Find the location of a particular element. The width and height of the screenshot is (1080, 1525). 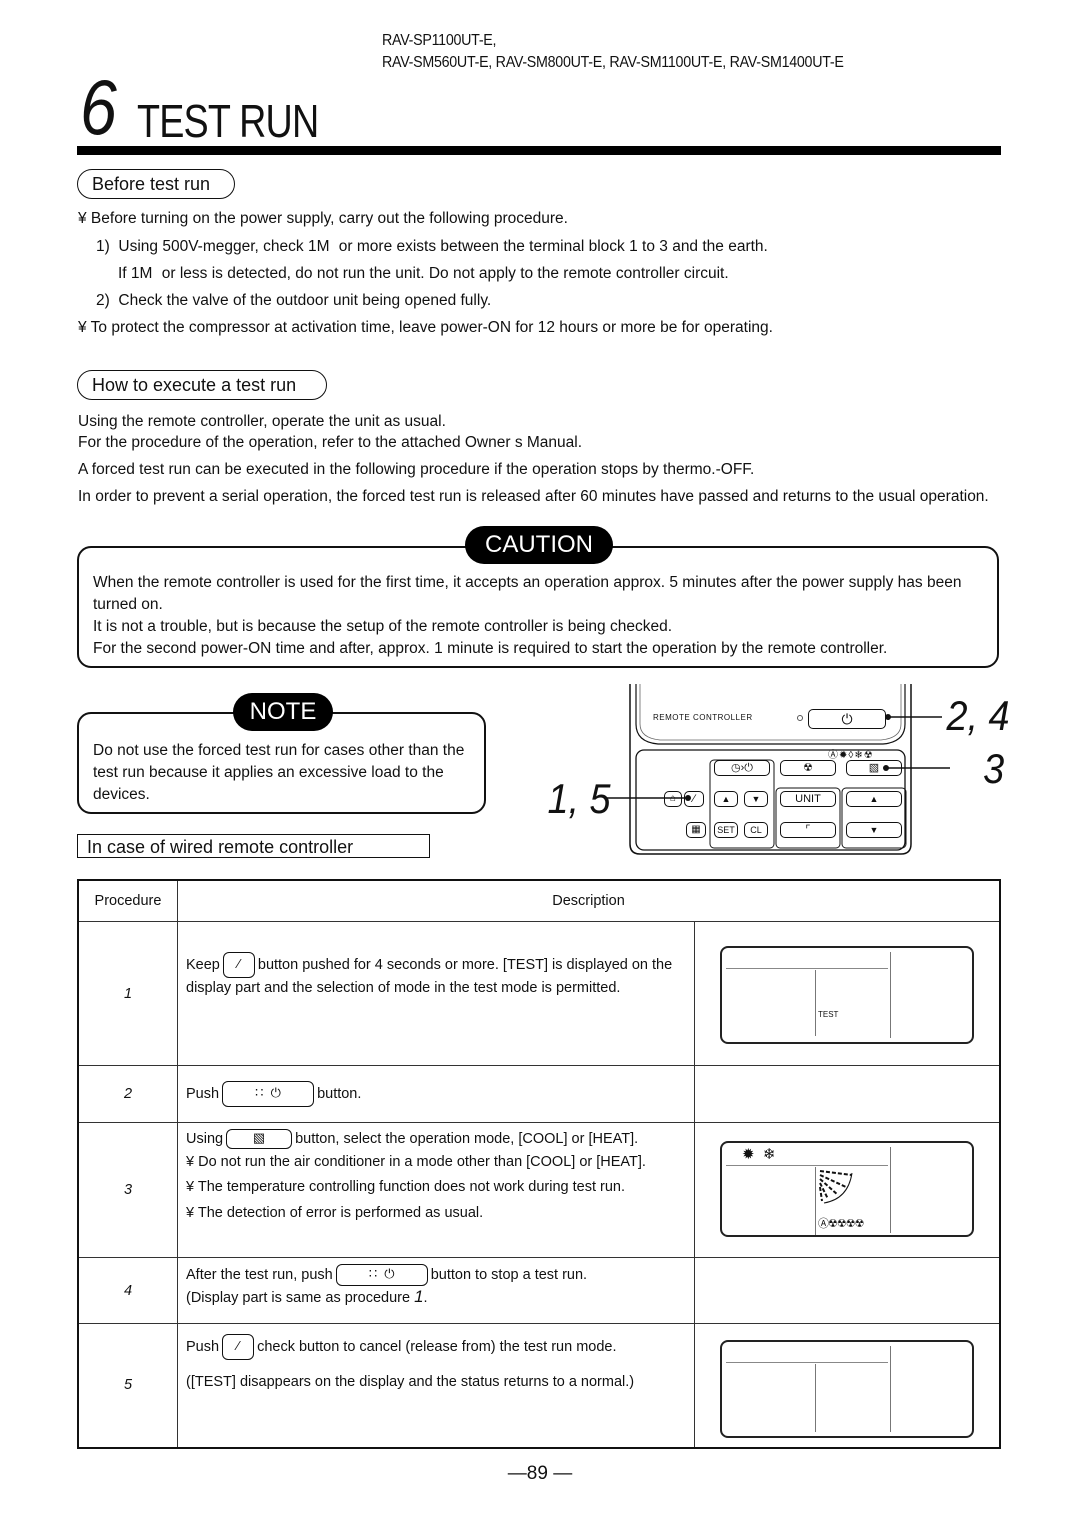

lcd-cell: ✹ ❄ Ⓐ☢☢☢☢ is located at coordinates (847, 1190).